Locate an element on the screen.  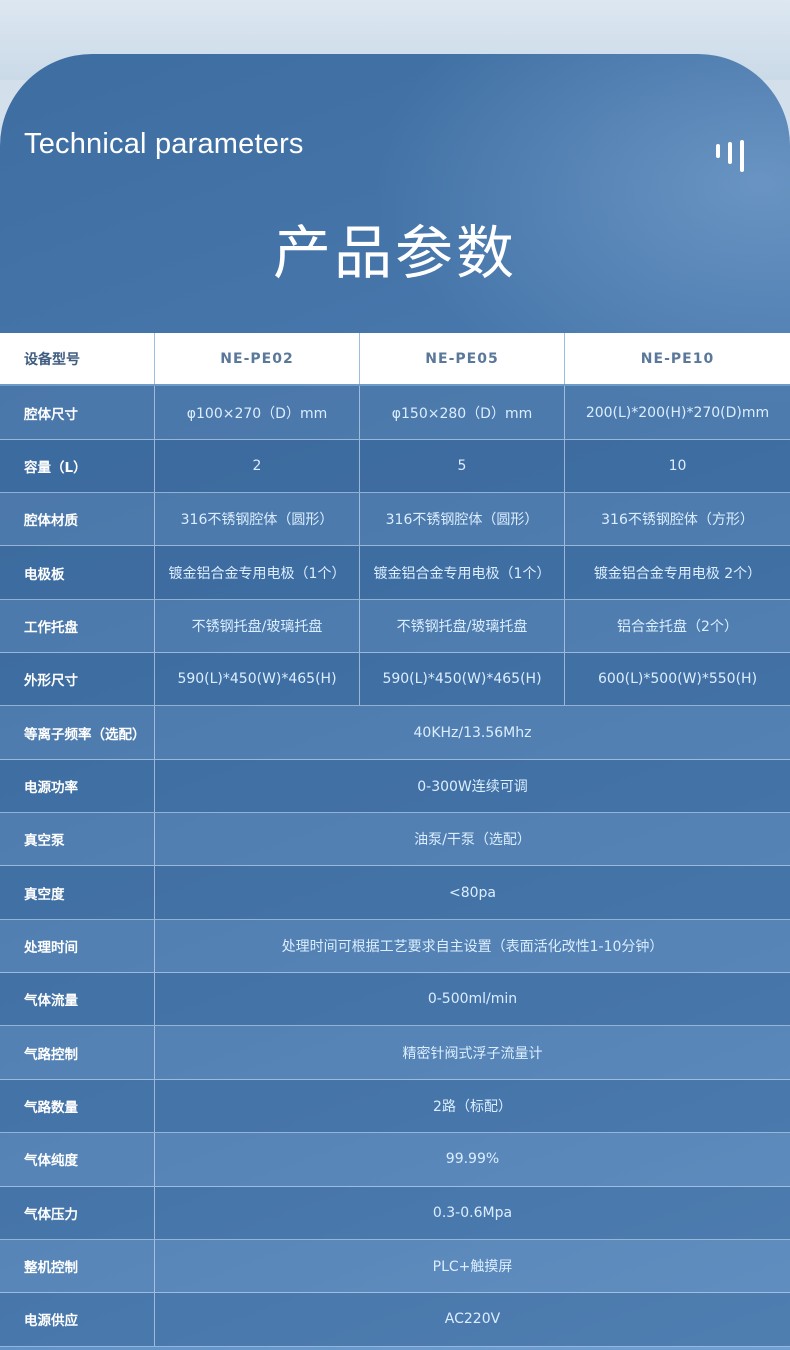
cell-value: 200(L)*200(H)*270(D)mm is located at coordinates (677, 412).